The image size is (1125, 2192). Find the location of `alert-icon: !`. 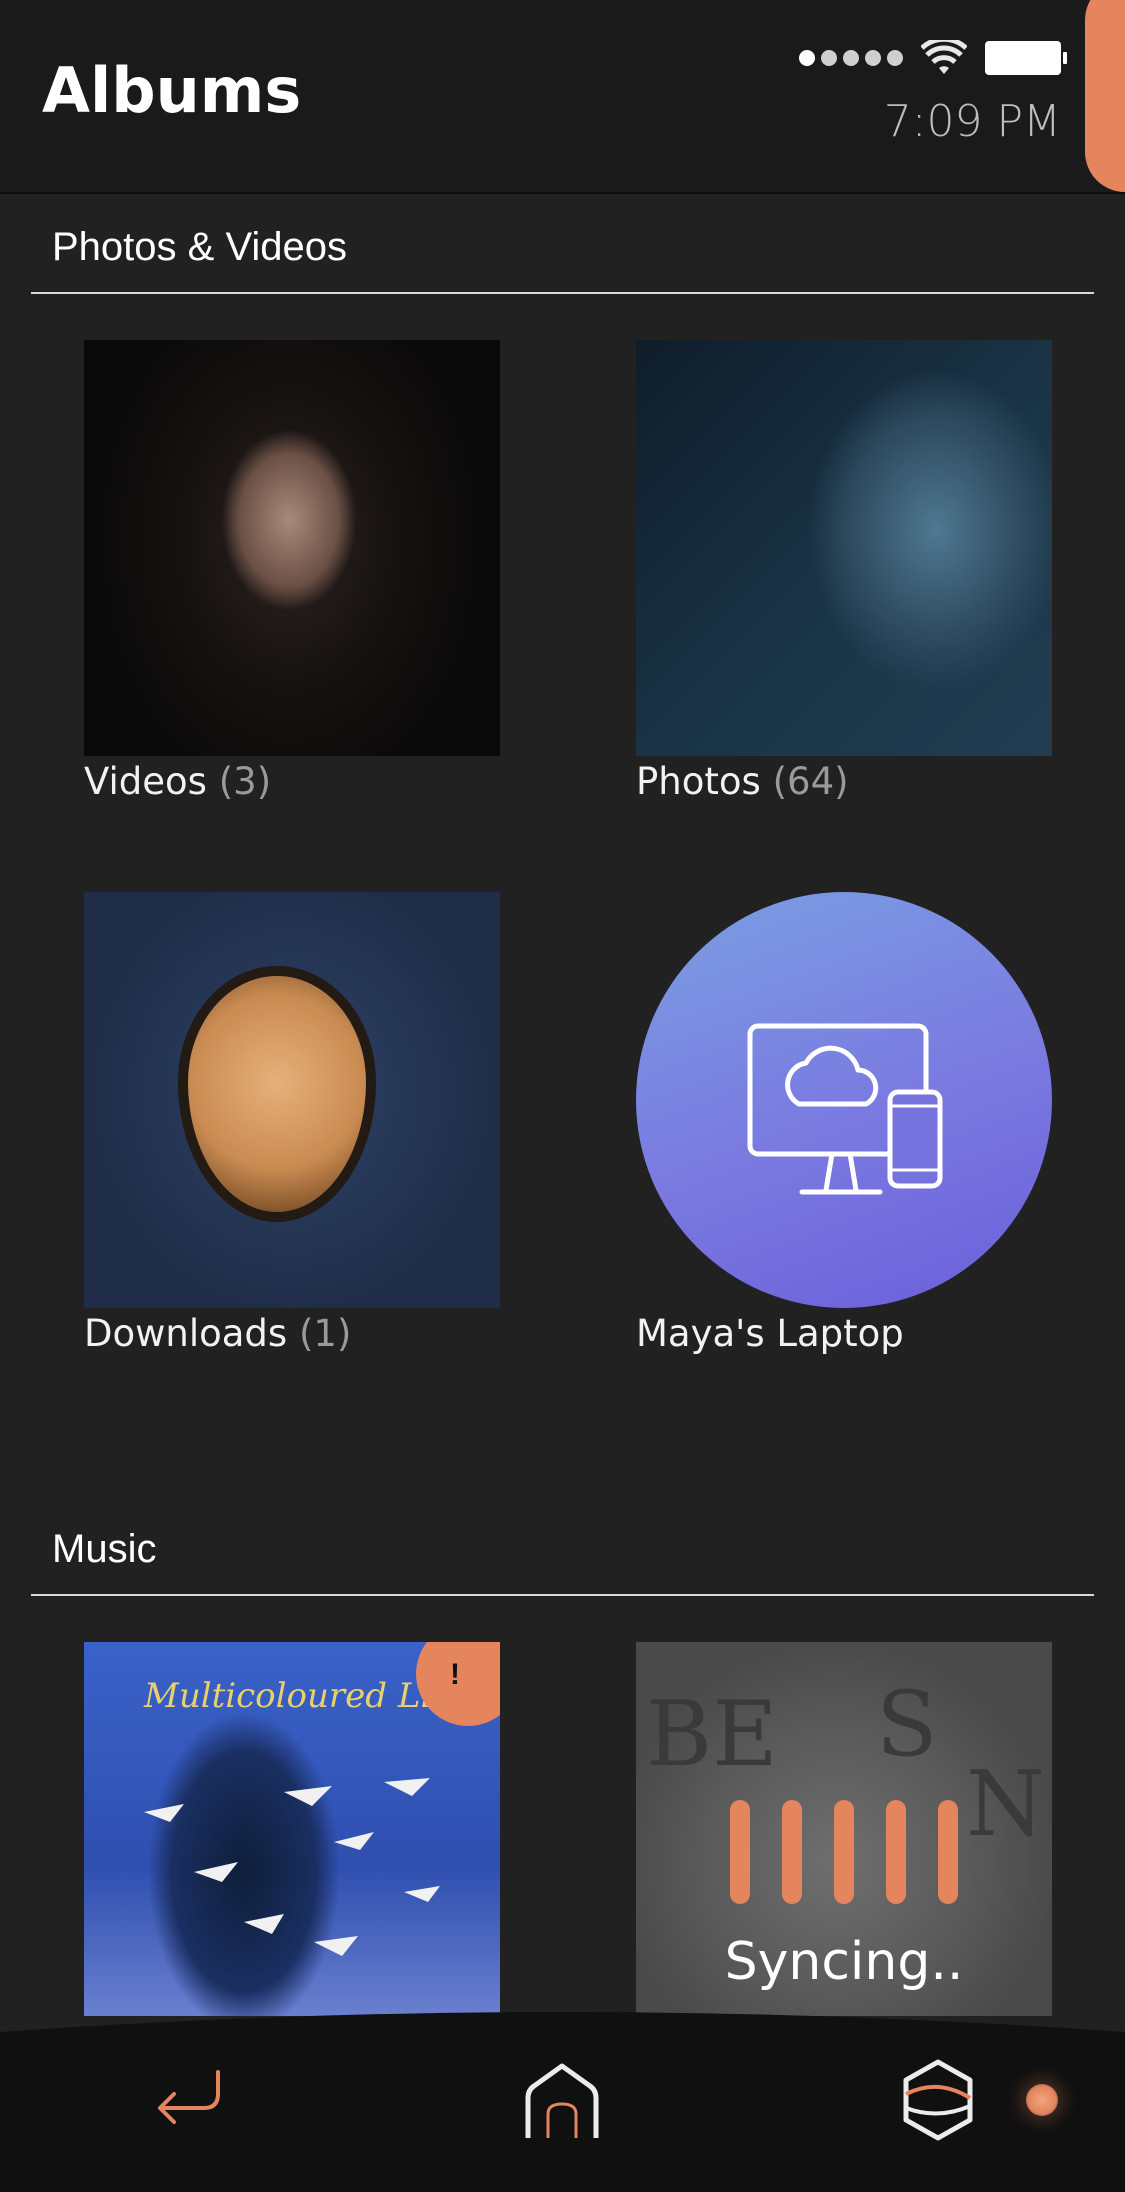

alert-icon: ! is located at coordinates (455, 1674).